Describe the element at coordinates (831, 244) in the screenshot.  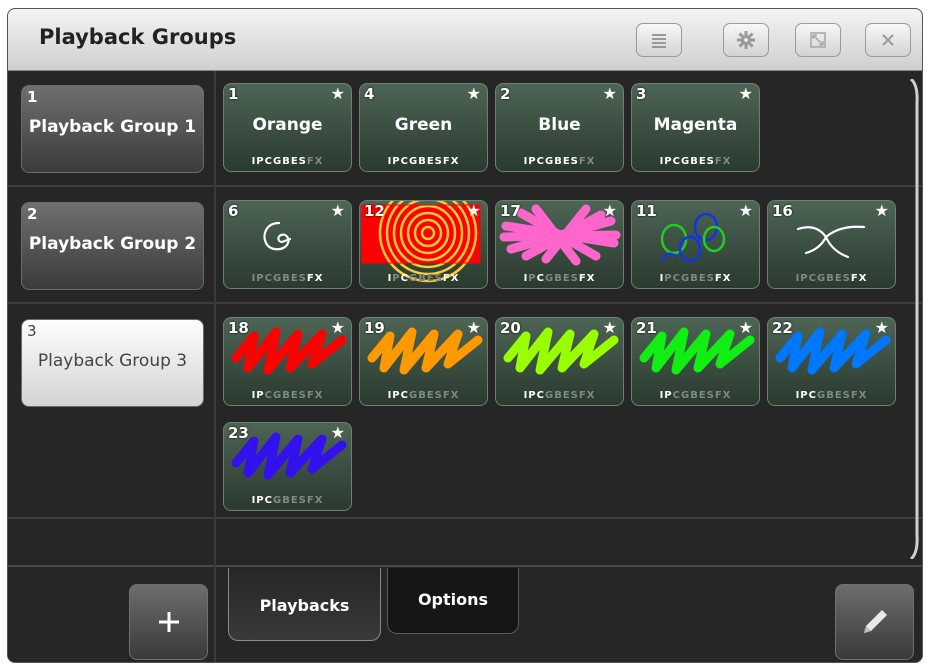
I see `playback-tile: 16 ★ IPCGBESFX` at that location.